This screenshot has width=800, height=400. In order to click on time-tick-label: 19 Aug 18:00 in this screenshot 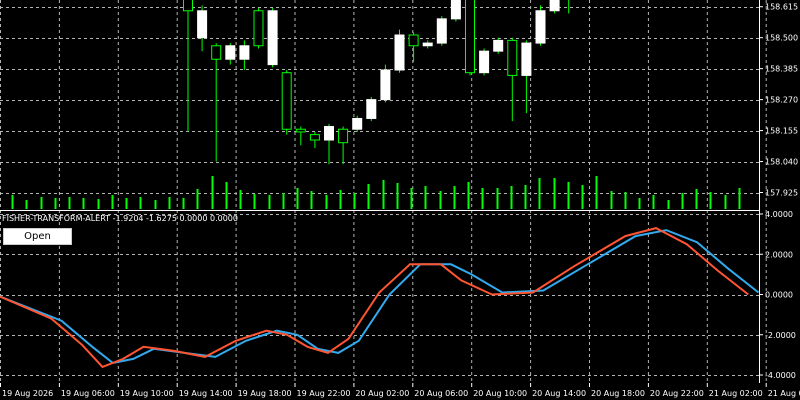, I will do `click(265, 393)`.